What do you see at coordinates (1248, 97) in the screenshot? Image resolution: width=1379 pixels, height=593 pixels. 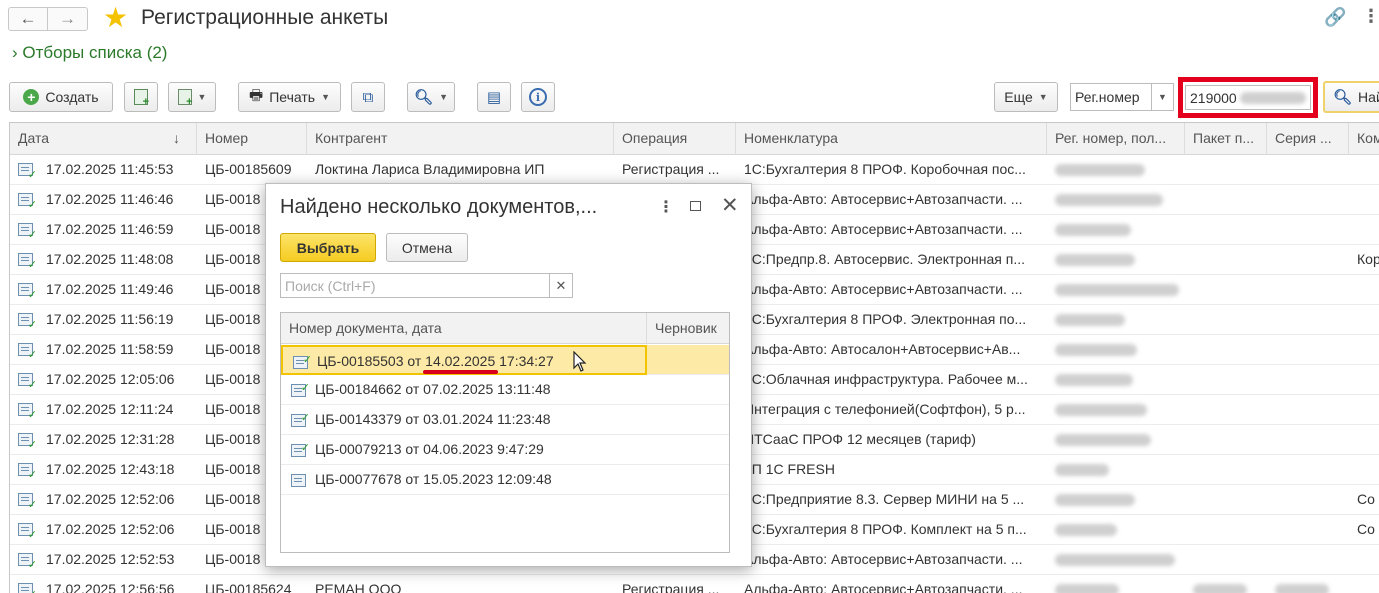 I see `search-input: 219000` at bounding box center [1248, 97].